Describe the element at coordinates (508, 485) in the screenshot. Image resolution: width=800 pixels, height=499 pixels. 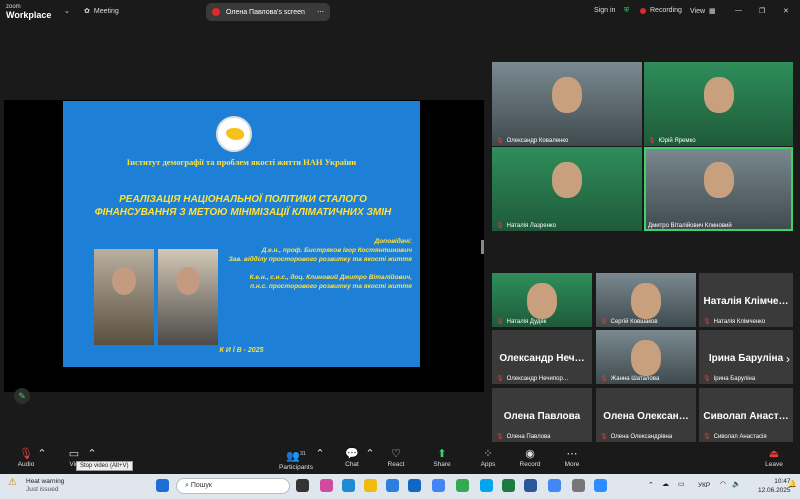
I see `excel-icon` at that location.